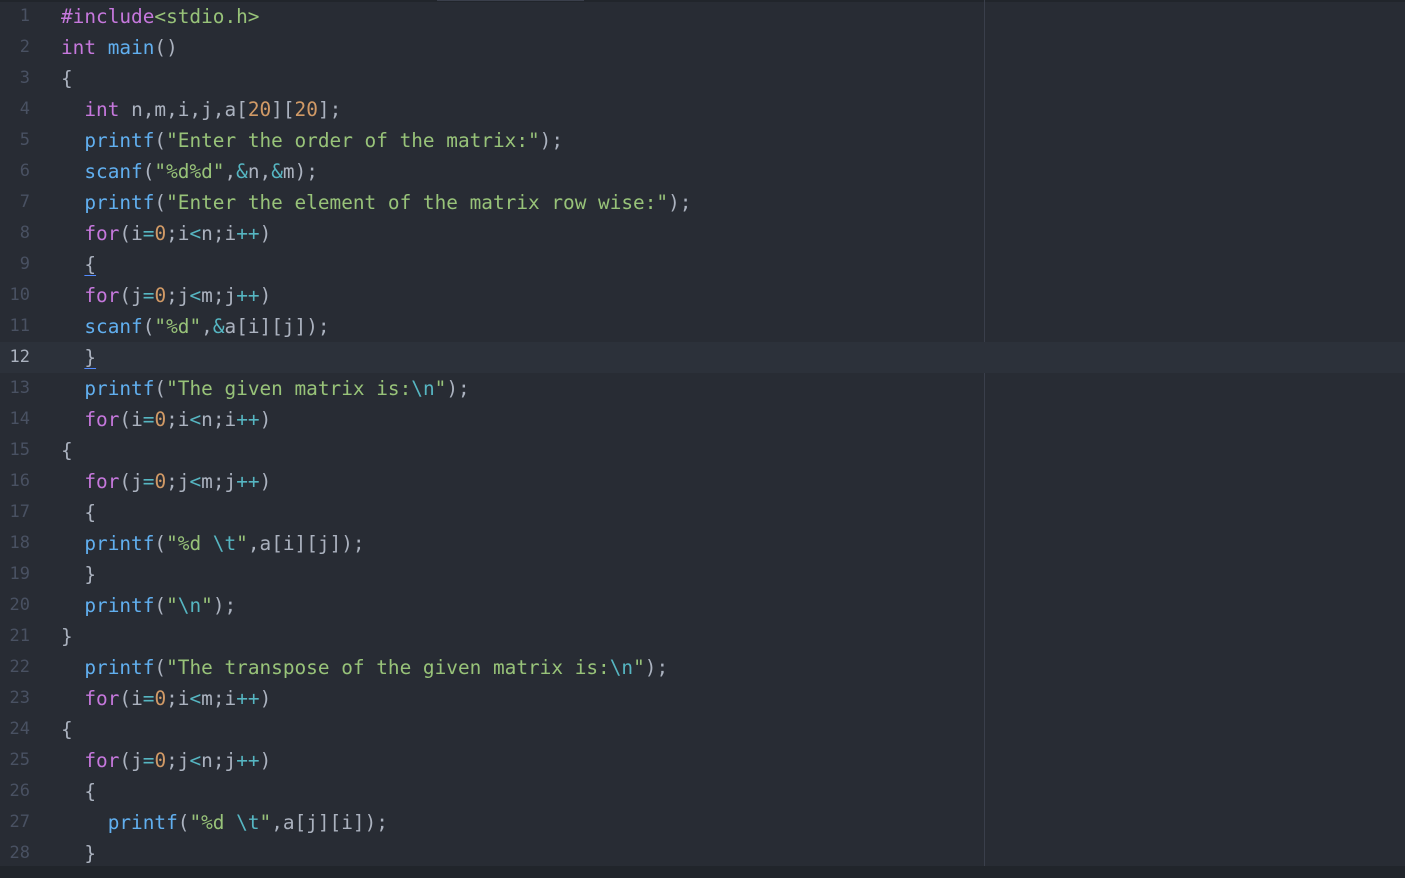 The width and height of the screenshot is (1405, 878). I want to click on code-line: 16 for(j=0;j<m;j++), so click(702, 481).